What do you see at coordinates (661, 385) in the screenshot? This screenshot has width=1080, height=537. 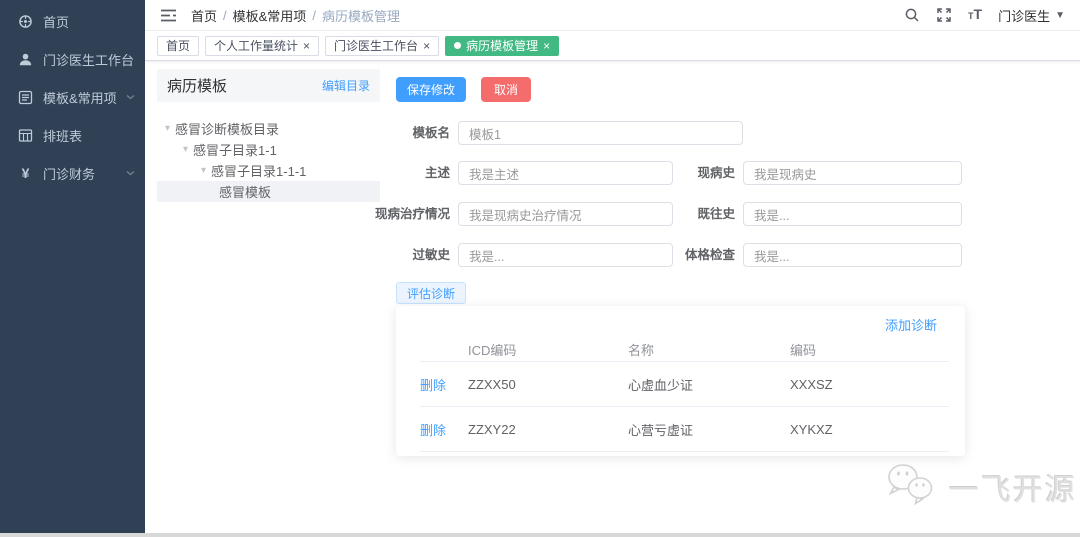 I see `cell-name: 心虚血少证` at bounding box center [661, 385].